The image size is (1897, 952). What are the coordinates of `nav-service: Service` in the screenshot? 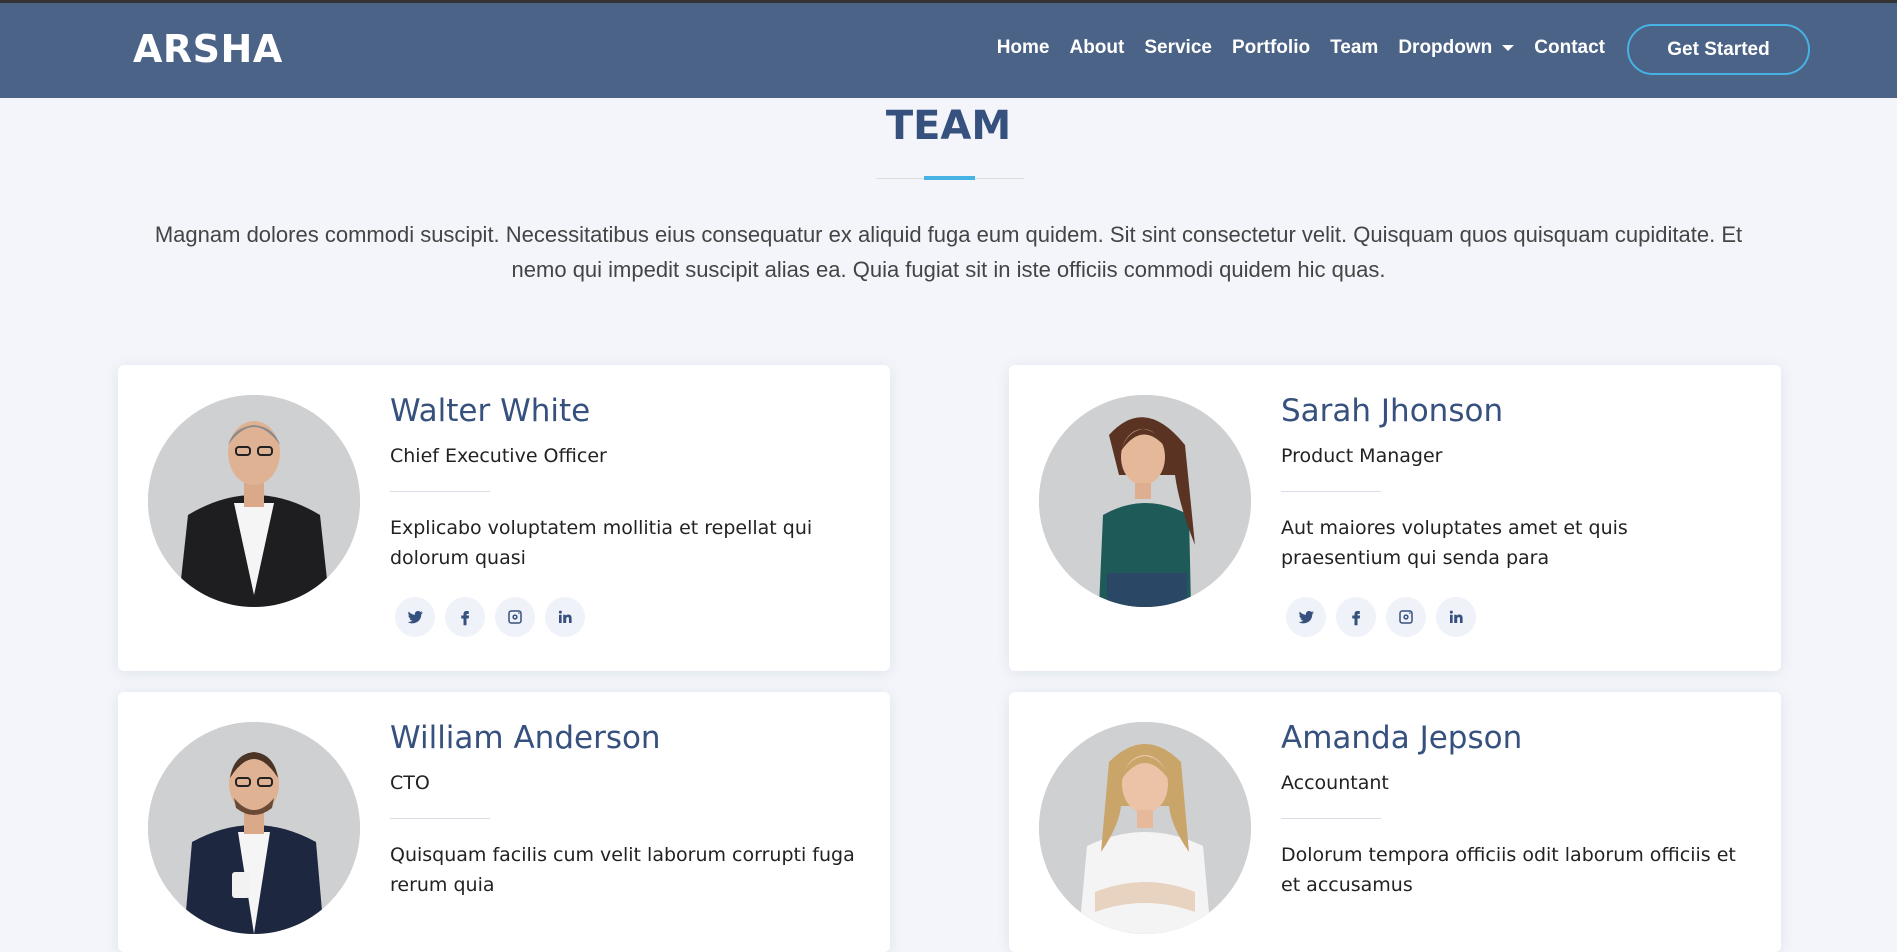 It's located at (1178, 48).